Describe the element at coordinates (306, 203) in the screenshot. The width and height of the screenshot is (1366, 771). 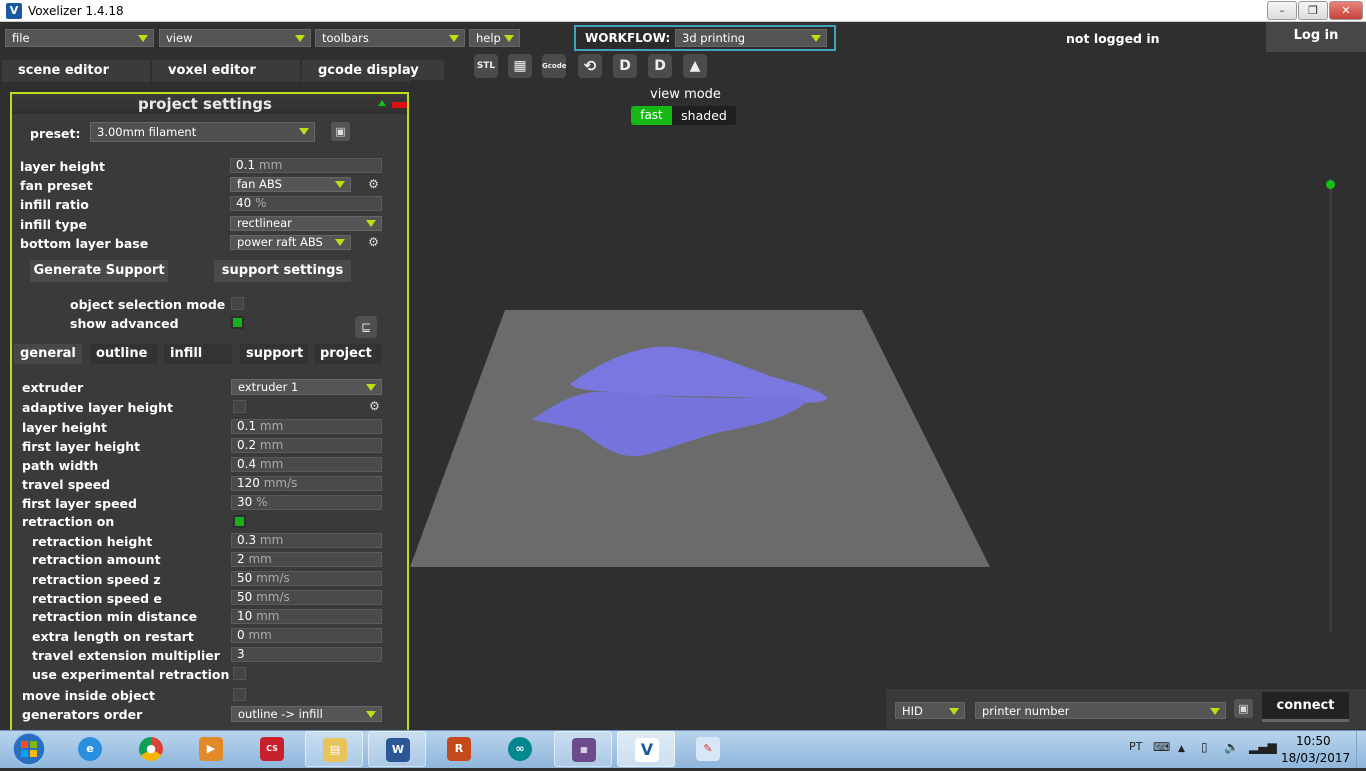
I see `infill-ratio-input: 40 %` at that location.